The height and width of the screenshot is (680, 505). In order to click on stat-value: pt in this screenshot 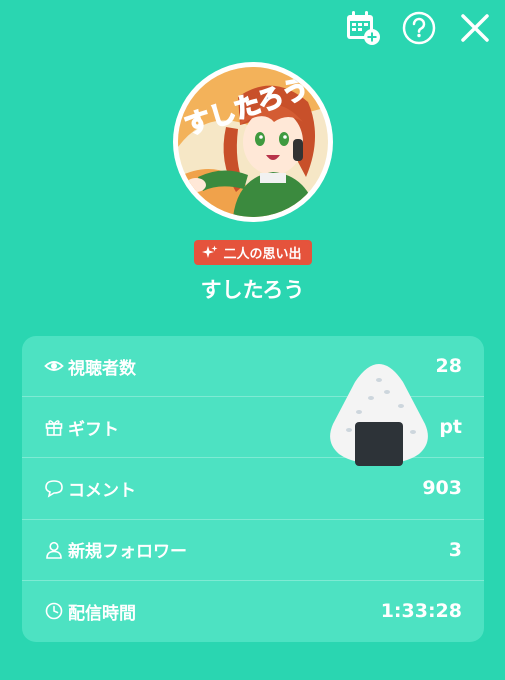, I will do `click(450, 427)`.